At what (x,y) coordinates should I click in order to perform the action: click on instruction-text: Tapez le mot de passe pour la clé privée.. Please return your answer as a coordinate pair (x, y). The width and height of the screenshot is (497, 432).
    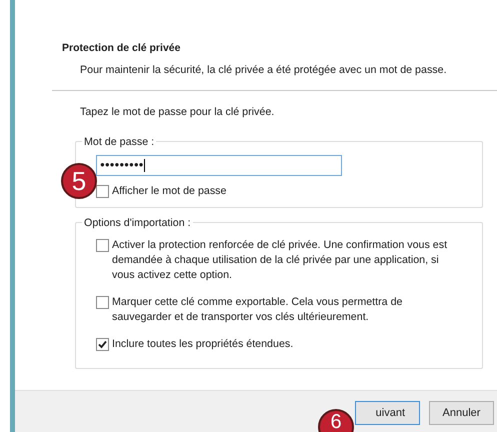
    Looking at the image, I should click on (177, 112).